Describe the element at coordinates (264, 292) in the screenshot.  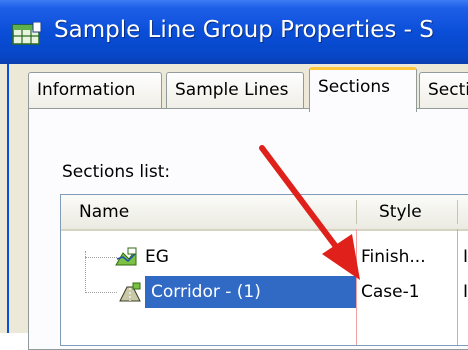
I see `list-item-corridor: Corridor - (1) Case-1 I` at that location.